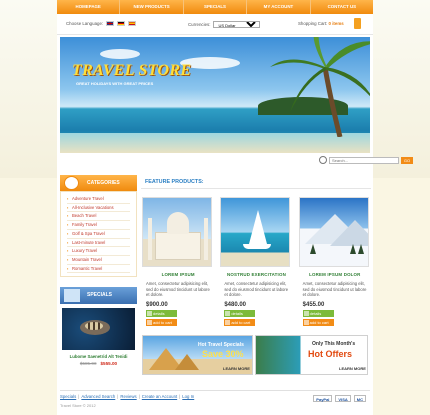 This screenshot has height=415, width=430. What do you see at coordinates (157, 304) in the screenshot?
I see `product-price: $900.00` at bounding box center [157, 304].